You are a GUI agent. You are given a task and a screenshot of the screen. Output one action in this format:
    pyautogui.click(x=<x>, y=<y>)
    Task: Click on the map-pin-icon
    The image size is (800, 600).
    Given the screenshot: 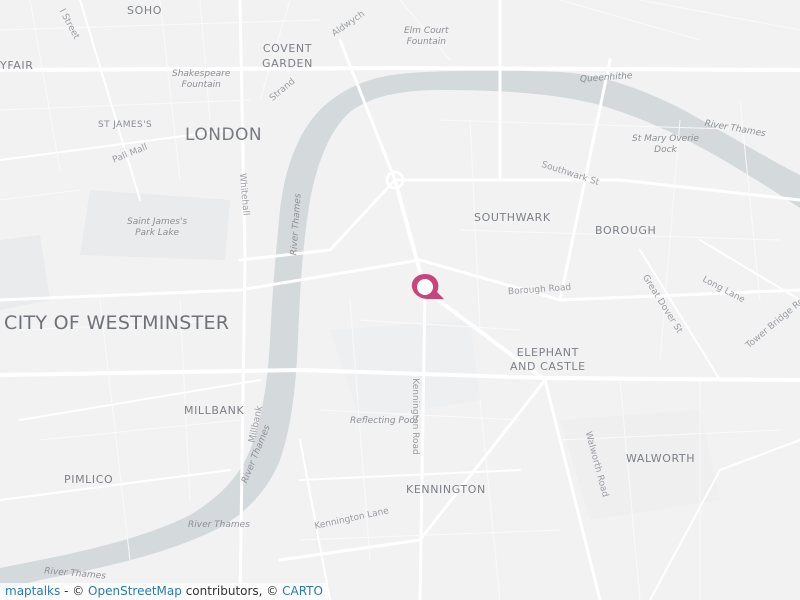 What is the action you would take?
    pyautogui.click(x=427, y=286)
    